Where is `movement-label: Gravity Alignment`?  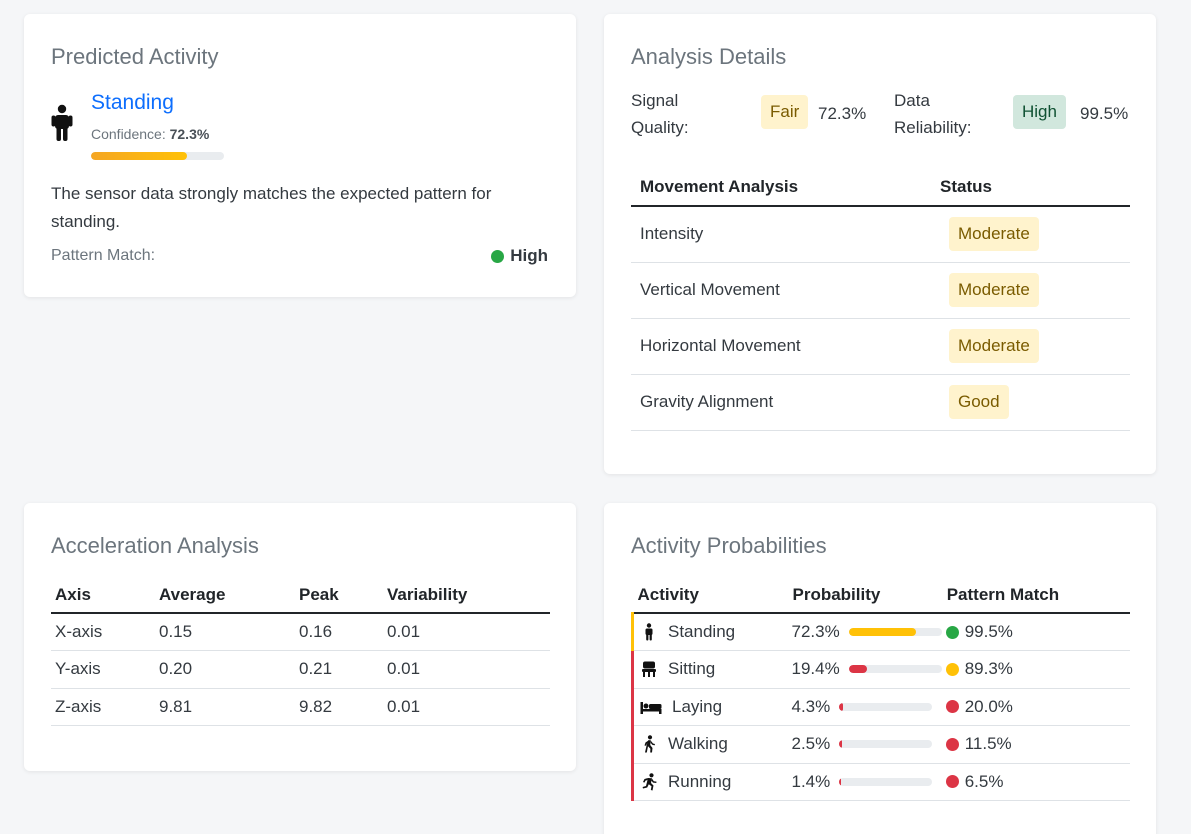 movement-label: Gravity Alignment is located at coordinates (781, 402).